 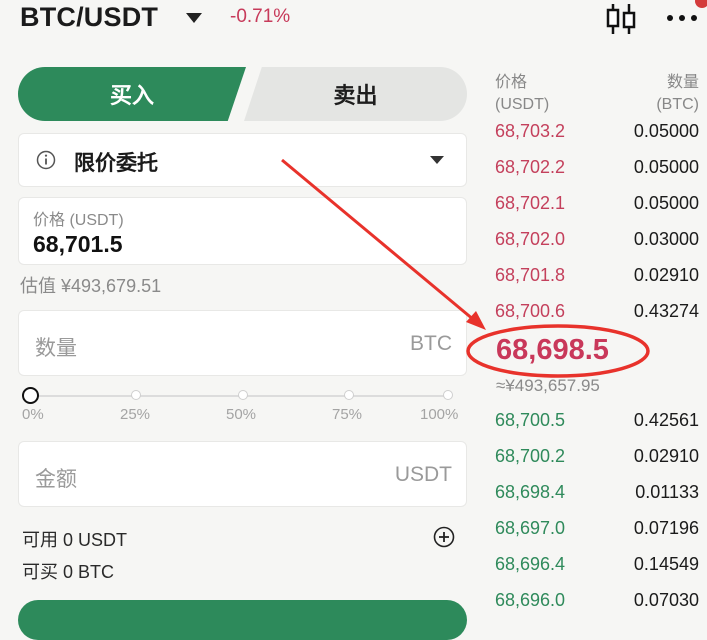 What do you see at coordinates (597, 319) in the screenshot?
I see `ask-row: 68,700.6 0.43274` at bounding box center [597, 319].